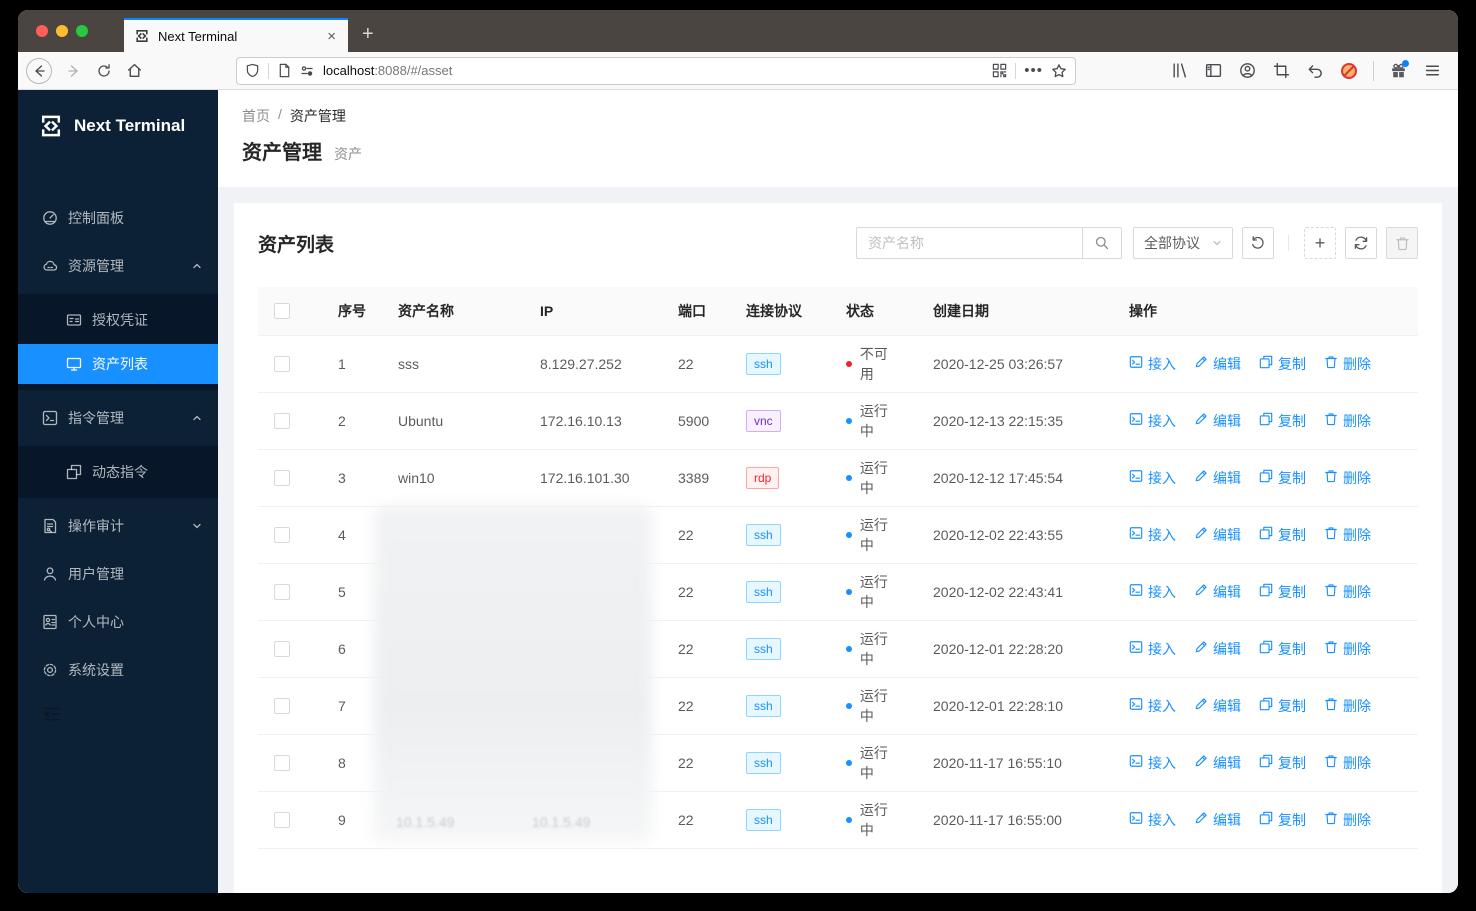  Describe the element at coordinates (873, 649) in the screenshot. I see `status-badge: 运行中` at that location.